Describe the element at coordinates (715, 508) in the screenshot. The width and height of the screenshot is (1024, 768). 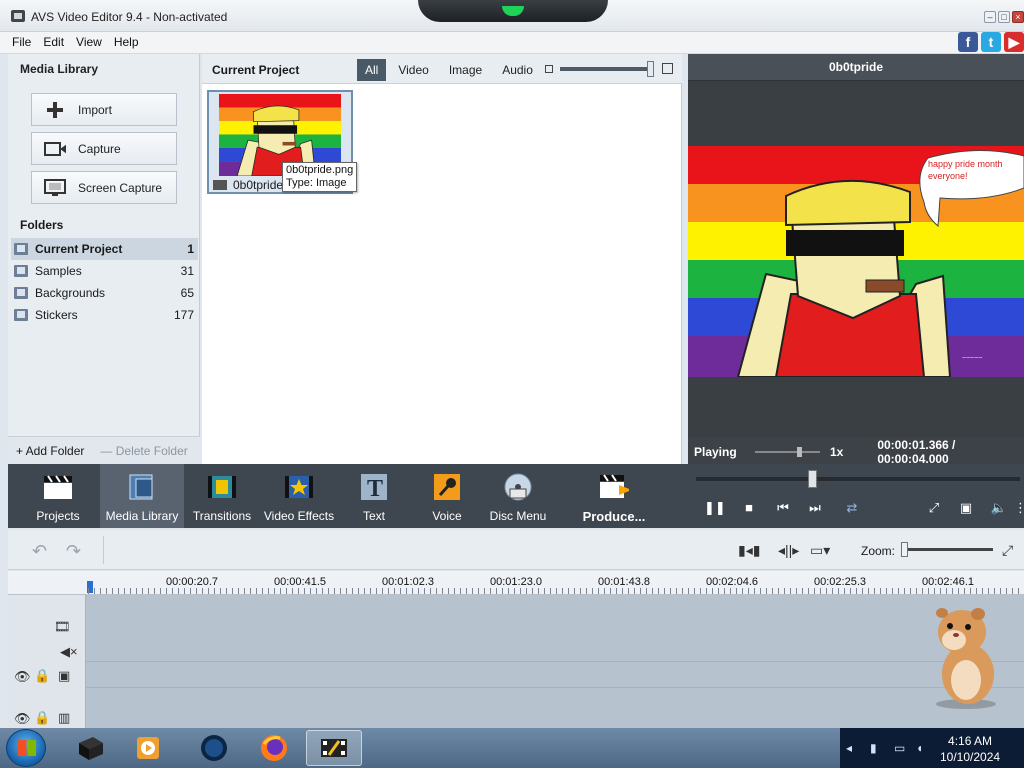
I see `pause-icon: ❚❚` at that location.